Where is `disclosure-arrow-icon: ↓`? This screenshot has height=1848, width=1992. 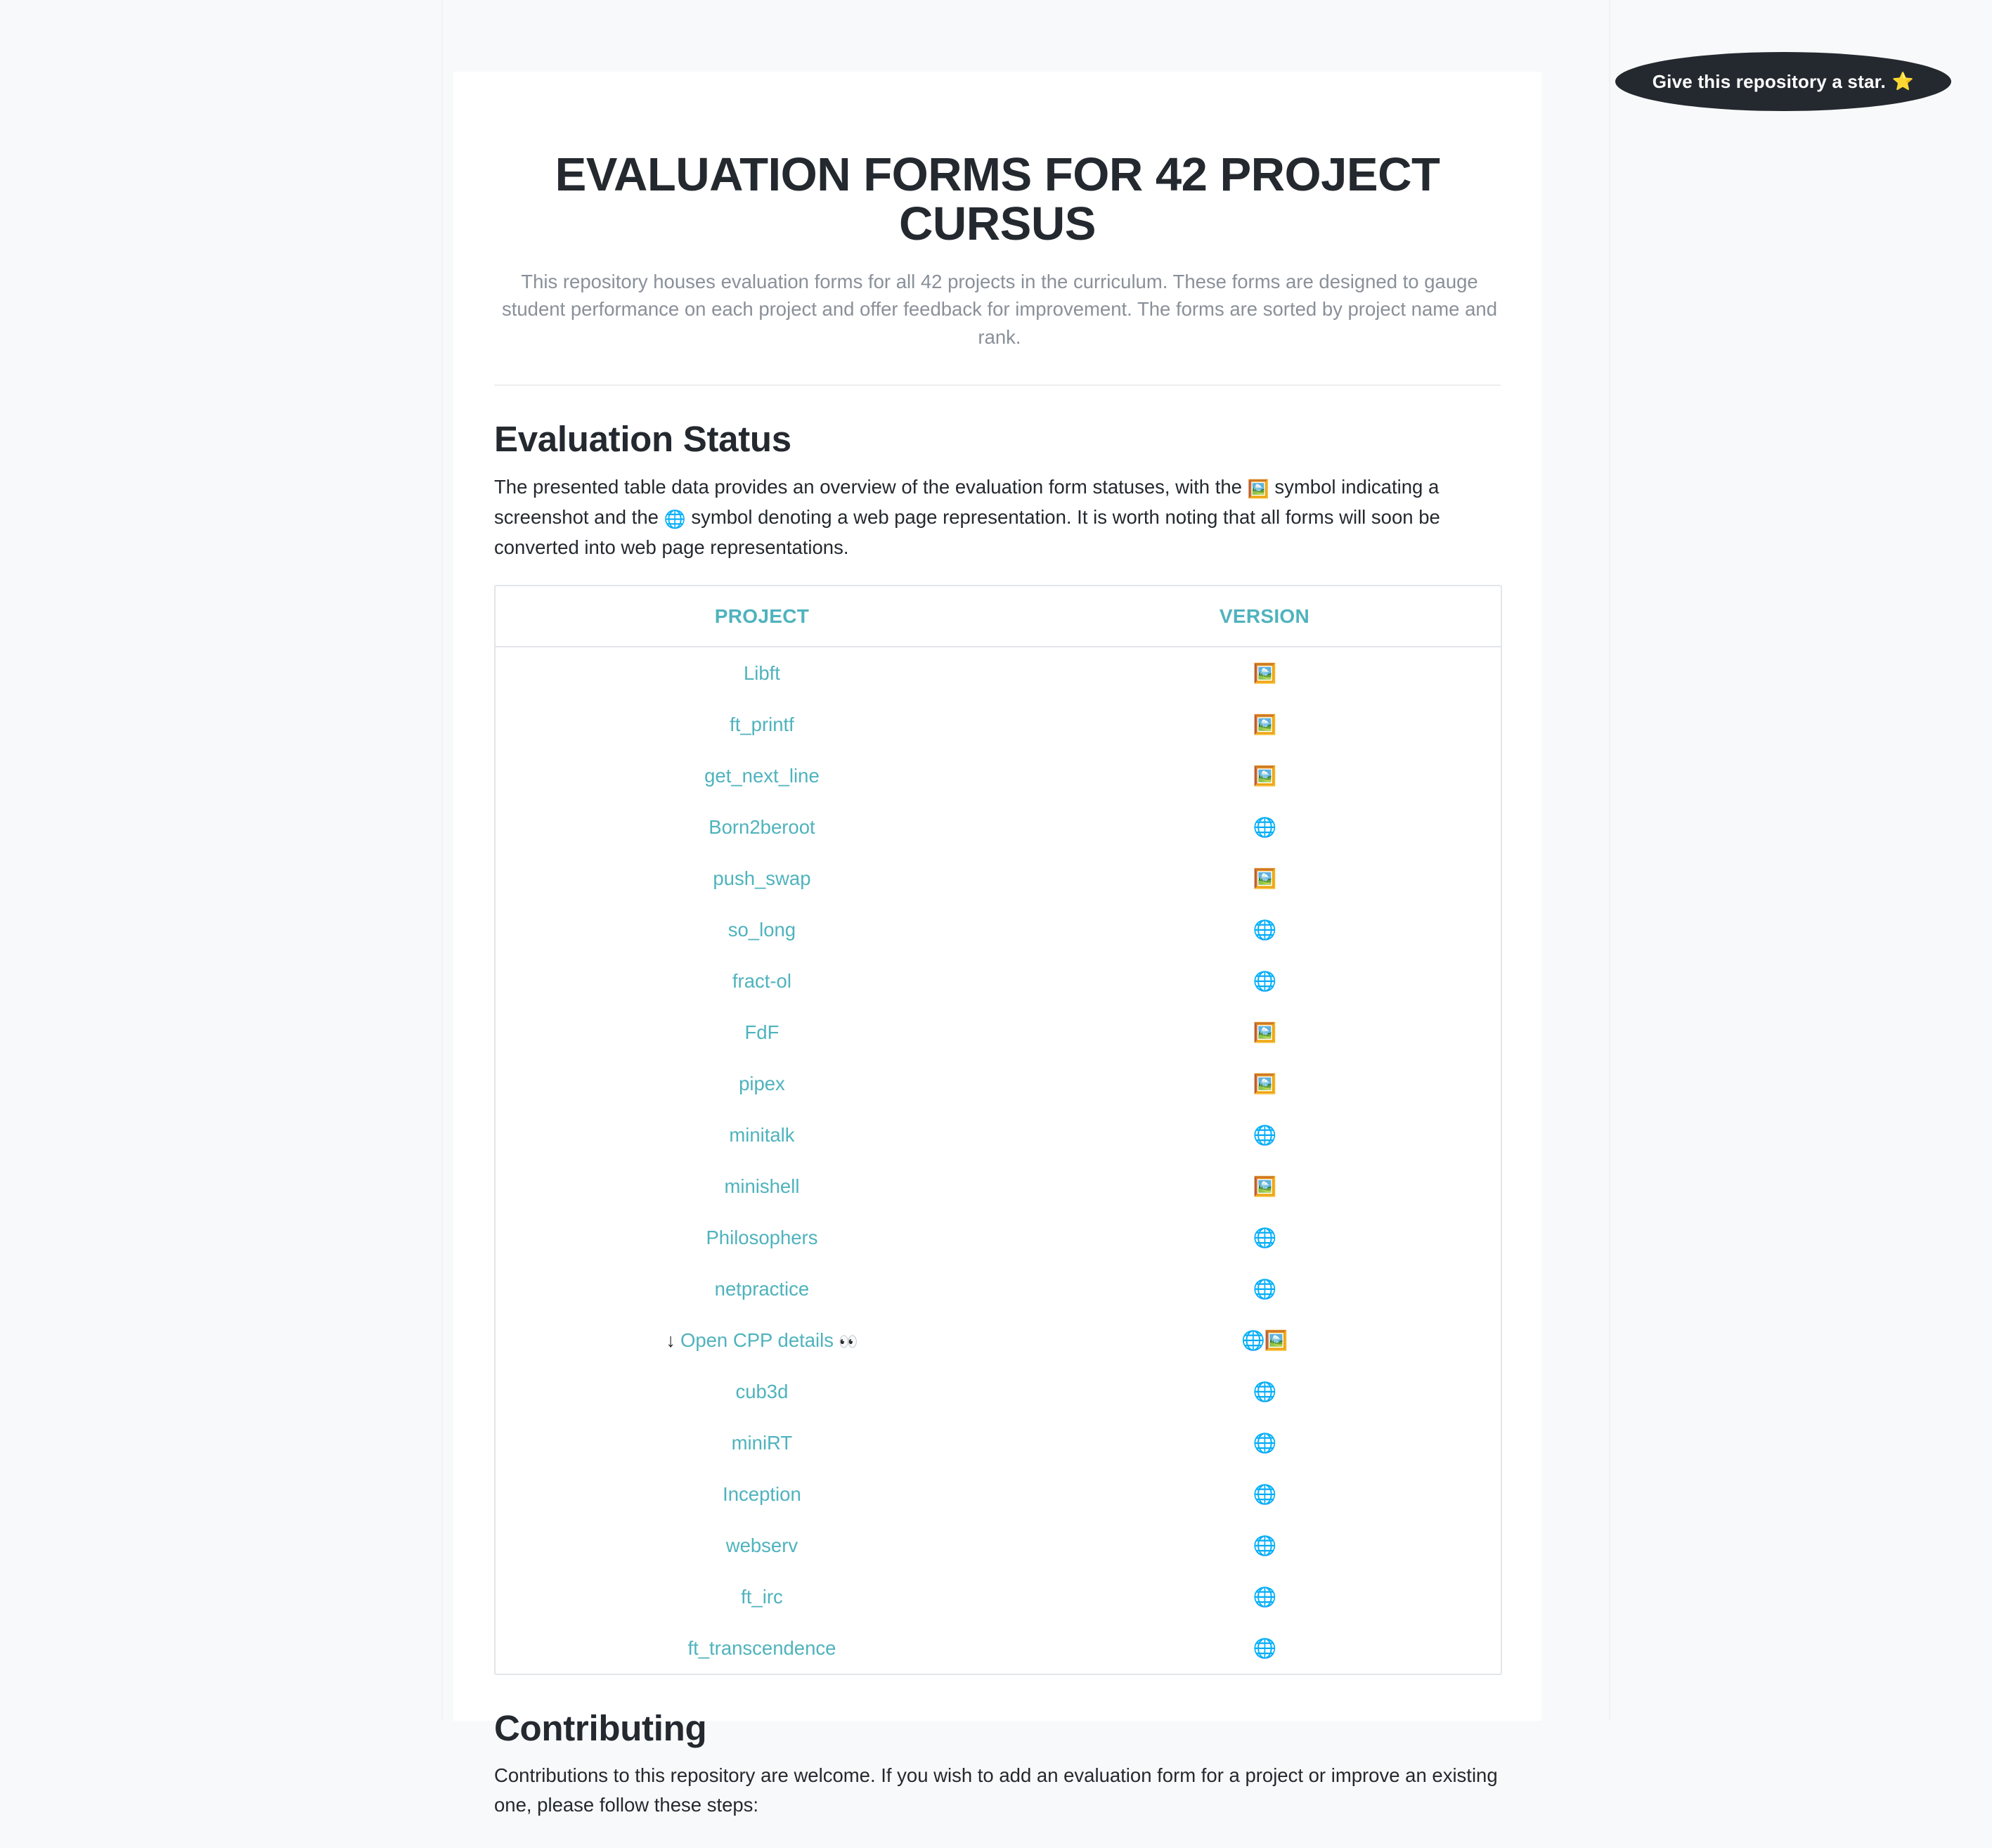
disclosure-arrow-icon: ↓ is located at coordinates (670, 1341).